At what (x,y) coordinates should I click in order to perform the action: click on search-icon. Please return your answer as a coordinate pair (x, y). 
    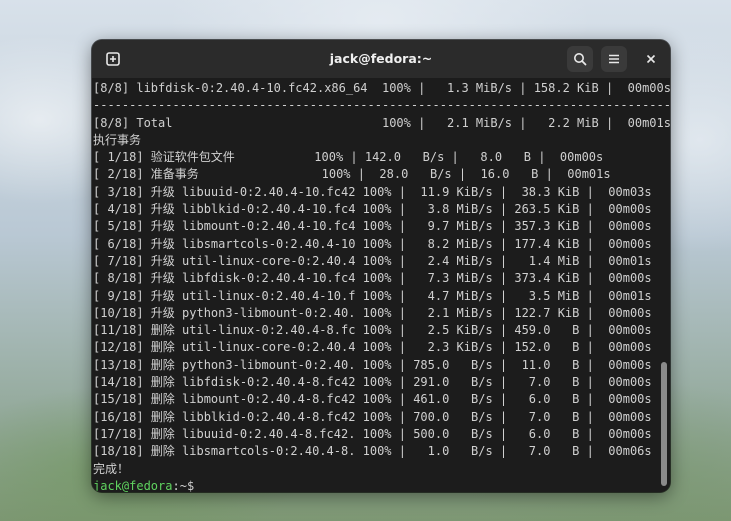
    Looking at the image, I should click on (580, 59).